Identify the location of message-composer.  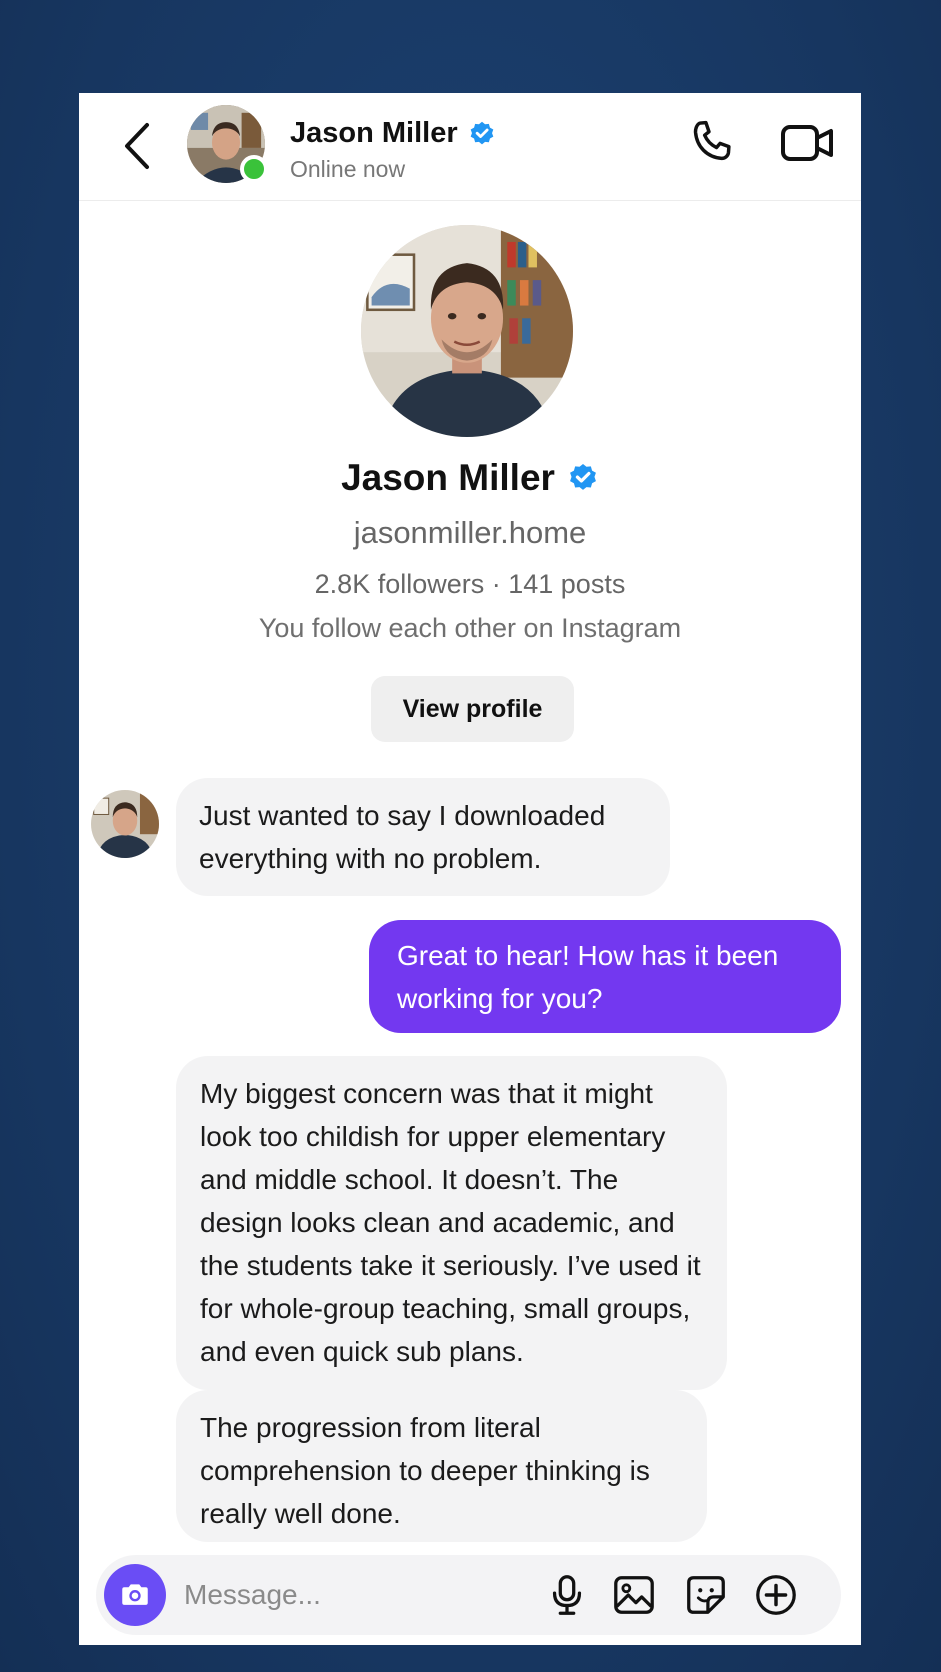
(468, 1595).